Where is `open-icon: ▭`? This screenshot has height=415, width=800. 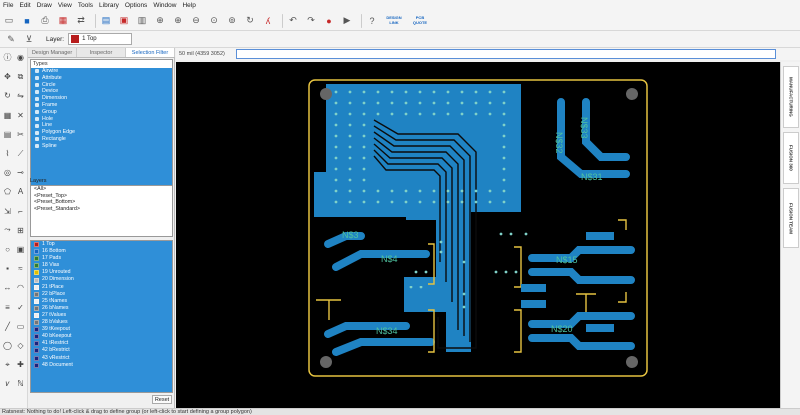
open-icon: ▭ is located at coordinates (9, 21).